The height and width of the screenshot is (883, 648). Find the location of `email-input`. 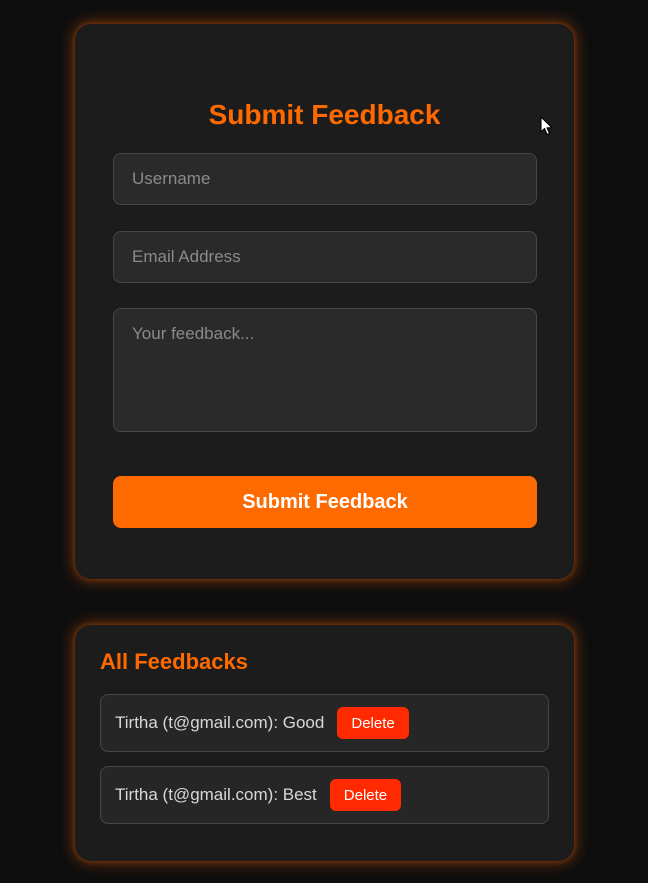

email-input is located at coordinates (325, 257).